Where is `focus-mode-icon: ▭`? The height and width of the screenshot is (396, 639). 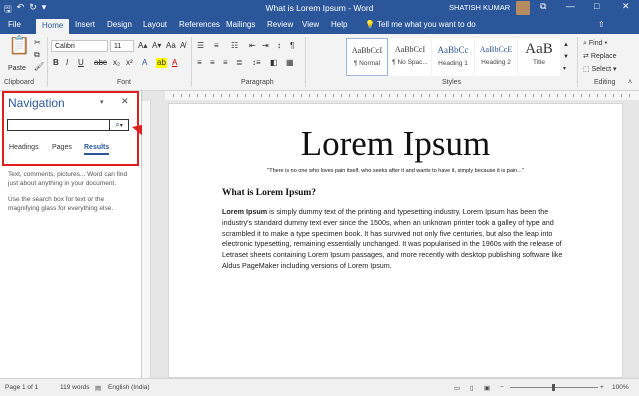
focus-mode-icon: ▭ is located at coordinates (457, 388).